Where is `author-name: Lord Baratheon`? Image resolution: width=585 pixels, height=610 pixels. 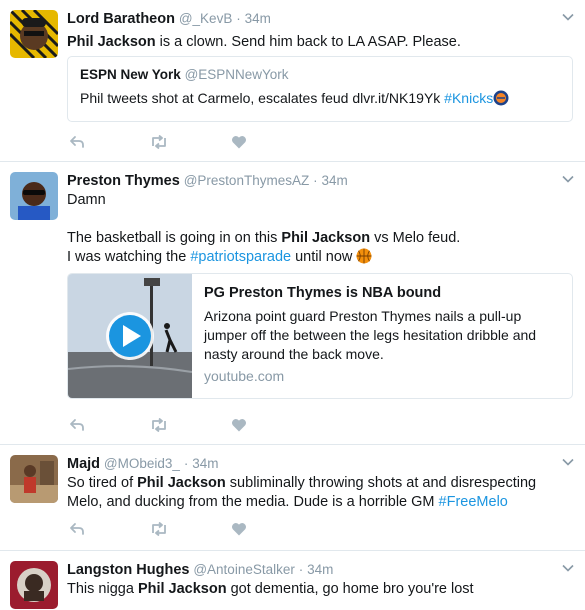
author-name: Lord Baratheon is located at coordinates (121, 19).